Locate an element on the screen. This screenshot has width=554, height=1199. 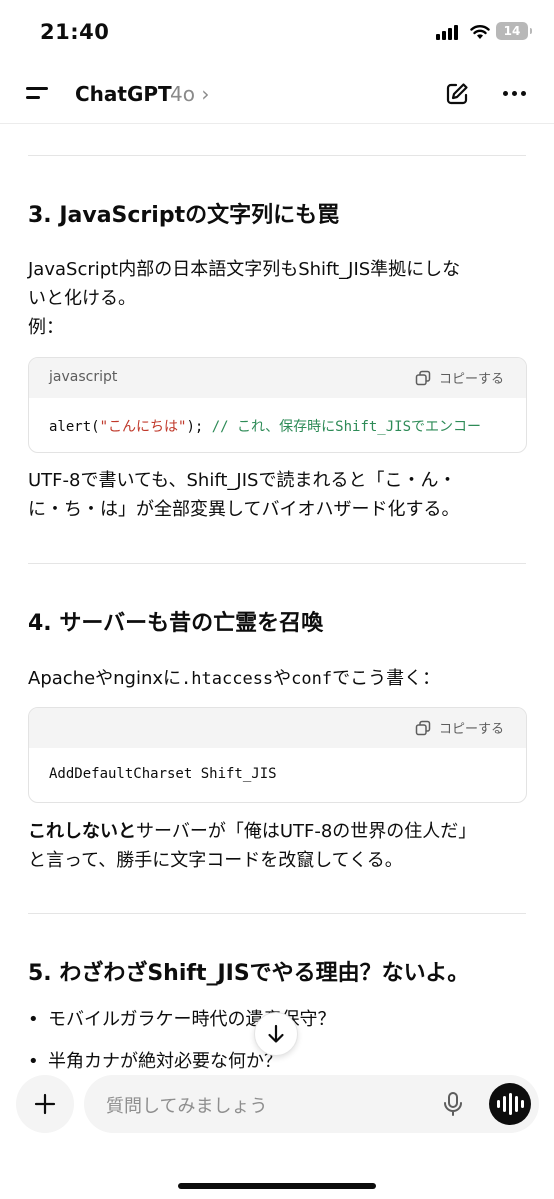
section-heading-reason: 5. わざわざShift_JISでやる理由？ないよ。 is located at coordinates (249, 973).